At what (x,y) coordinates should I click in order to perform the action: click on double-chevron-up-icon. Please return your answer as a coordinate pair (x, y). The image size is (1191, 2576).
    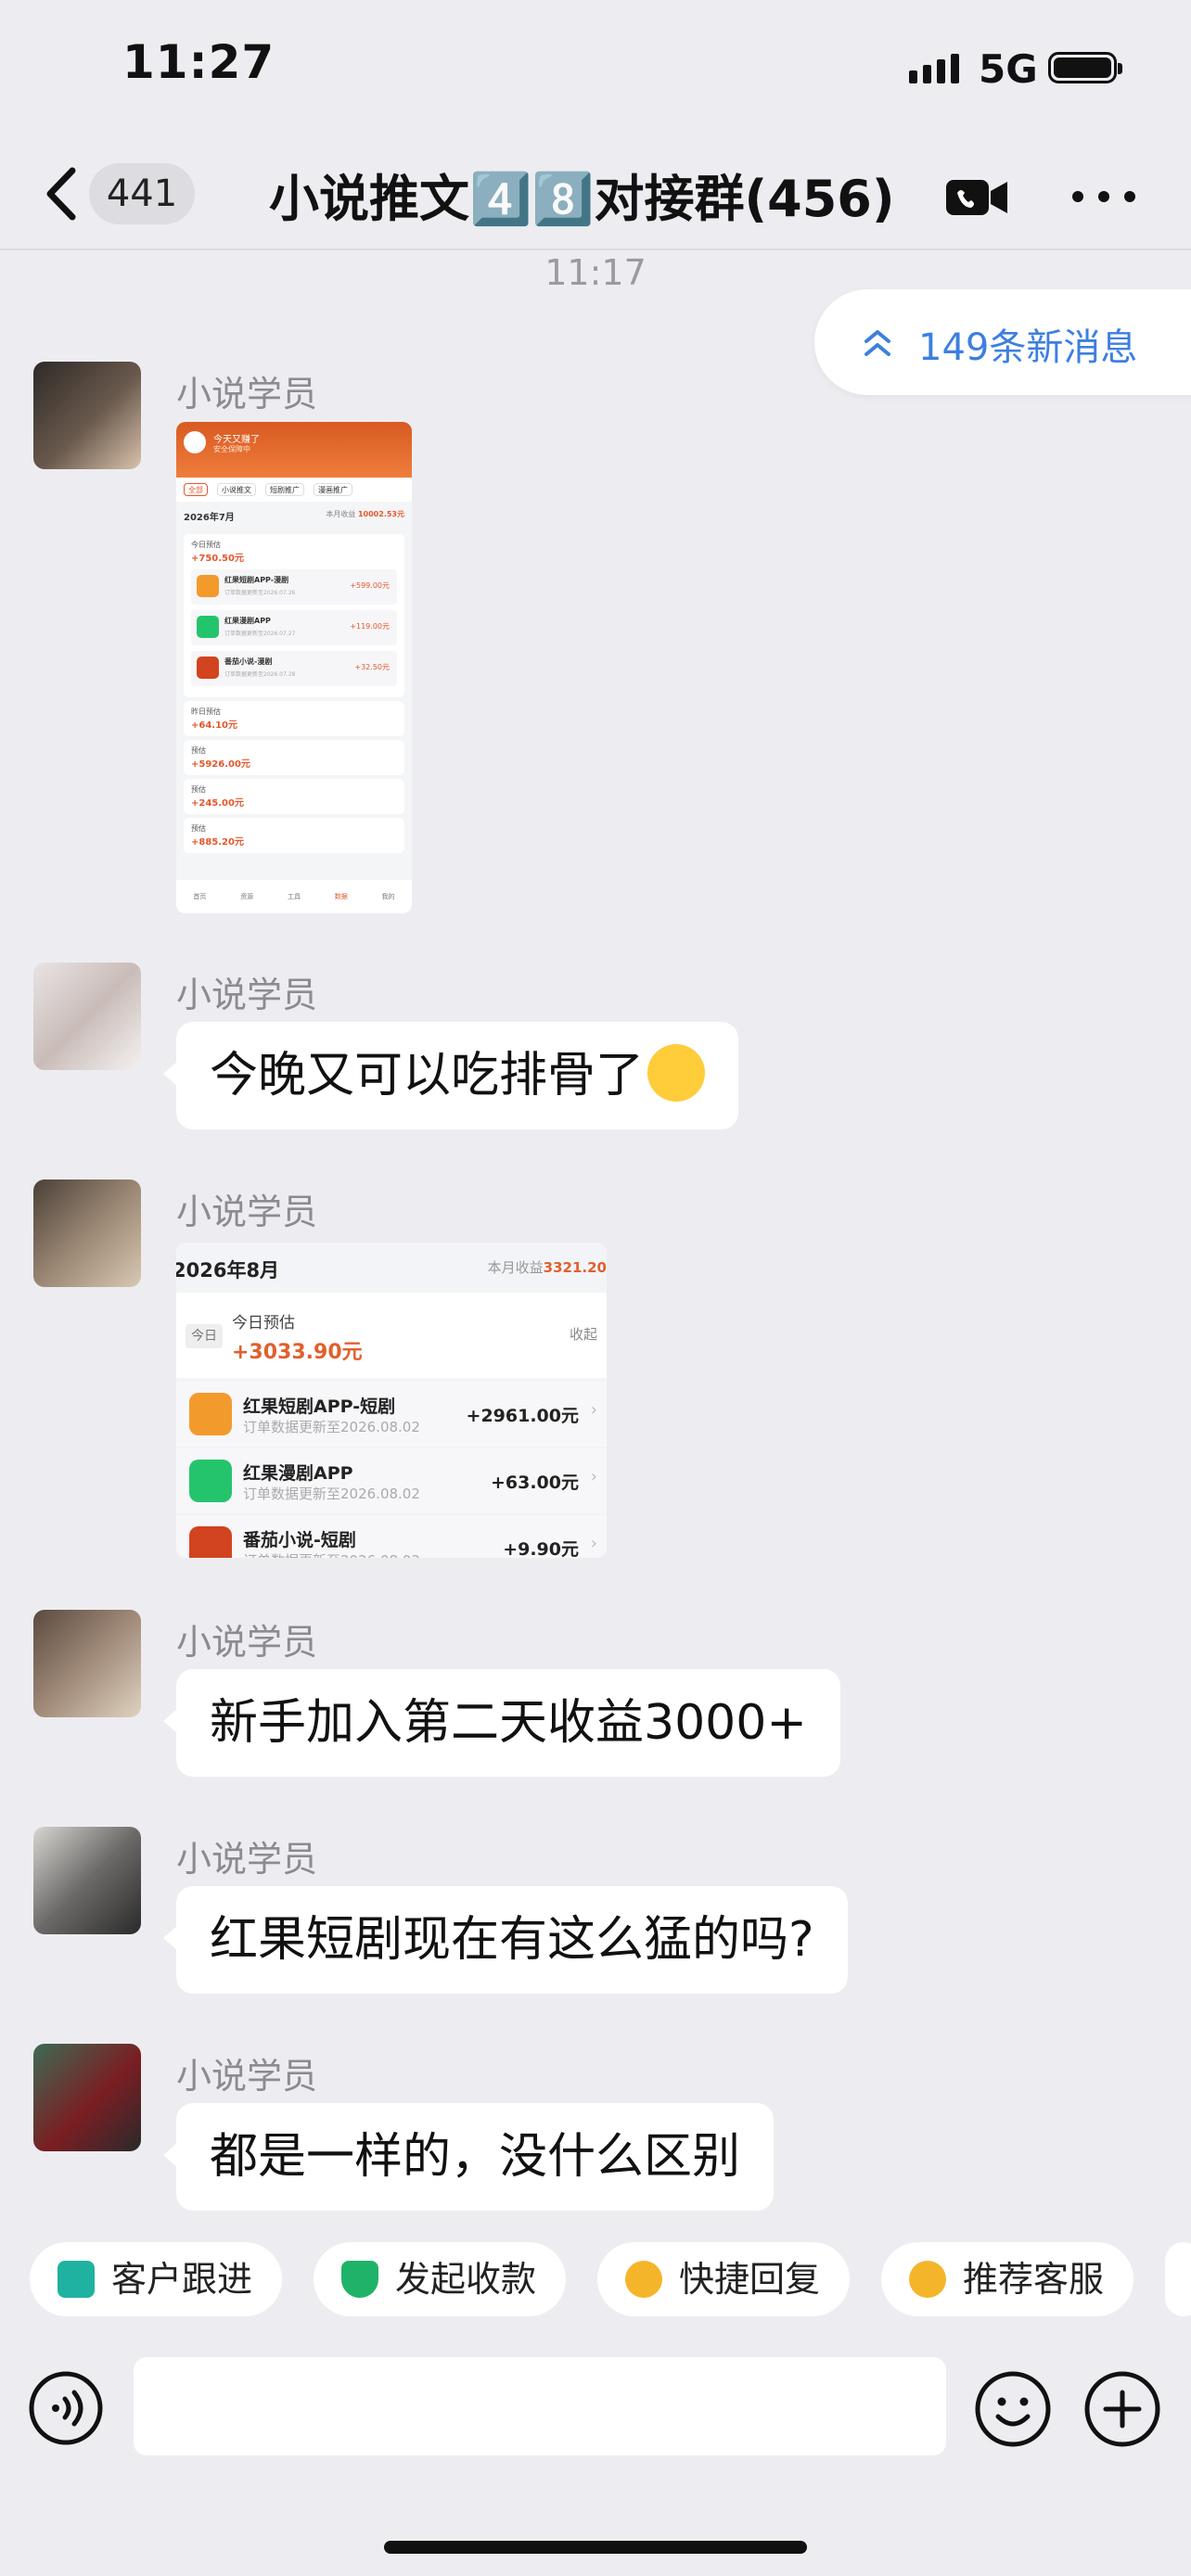
    Looking at the image, I should click on (877, 343).